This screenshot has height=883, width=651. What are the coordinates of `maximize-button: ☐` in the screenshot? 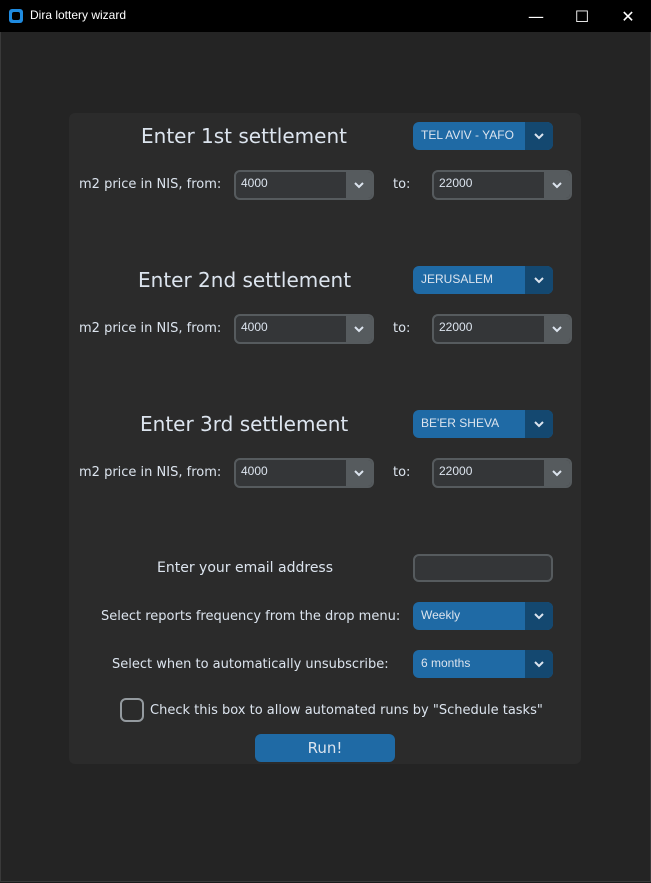 It's located at (582, 16).